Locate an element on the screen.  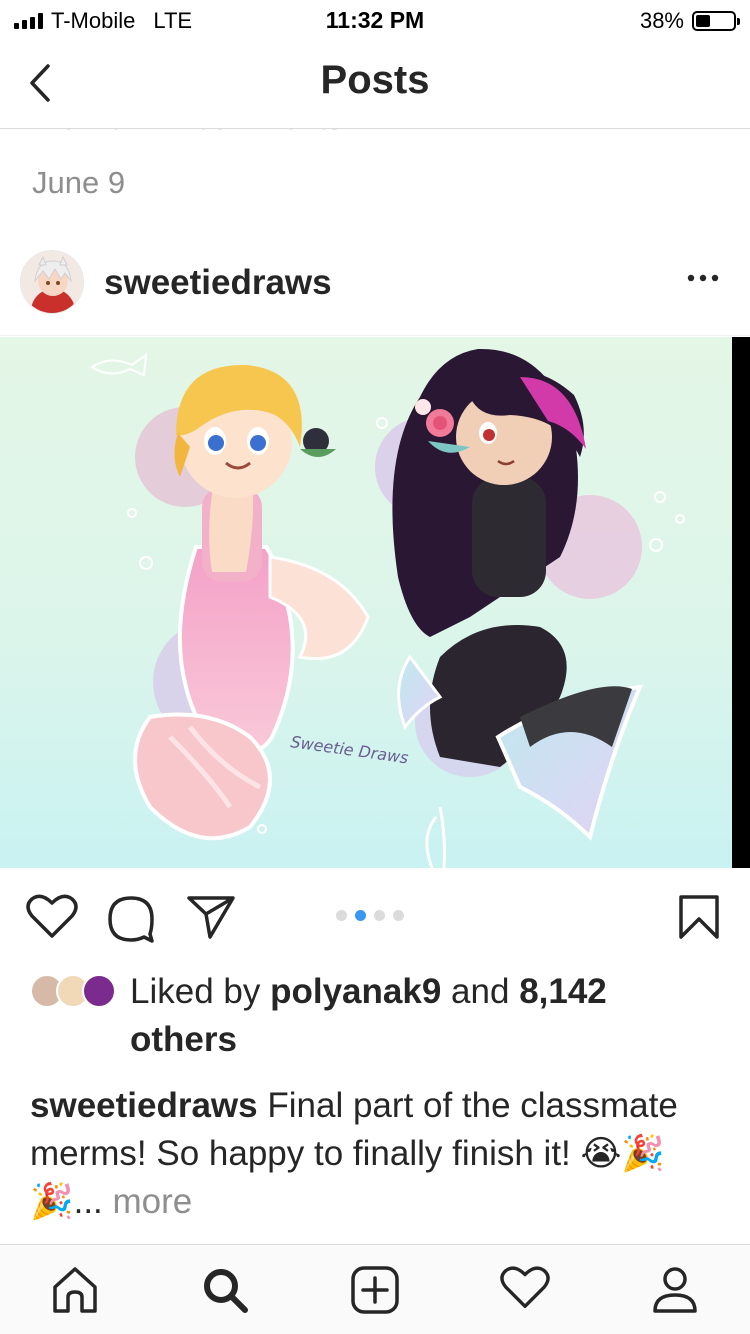
caption-username: sweetiedraws is located at coordinates (144, 1105).